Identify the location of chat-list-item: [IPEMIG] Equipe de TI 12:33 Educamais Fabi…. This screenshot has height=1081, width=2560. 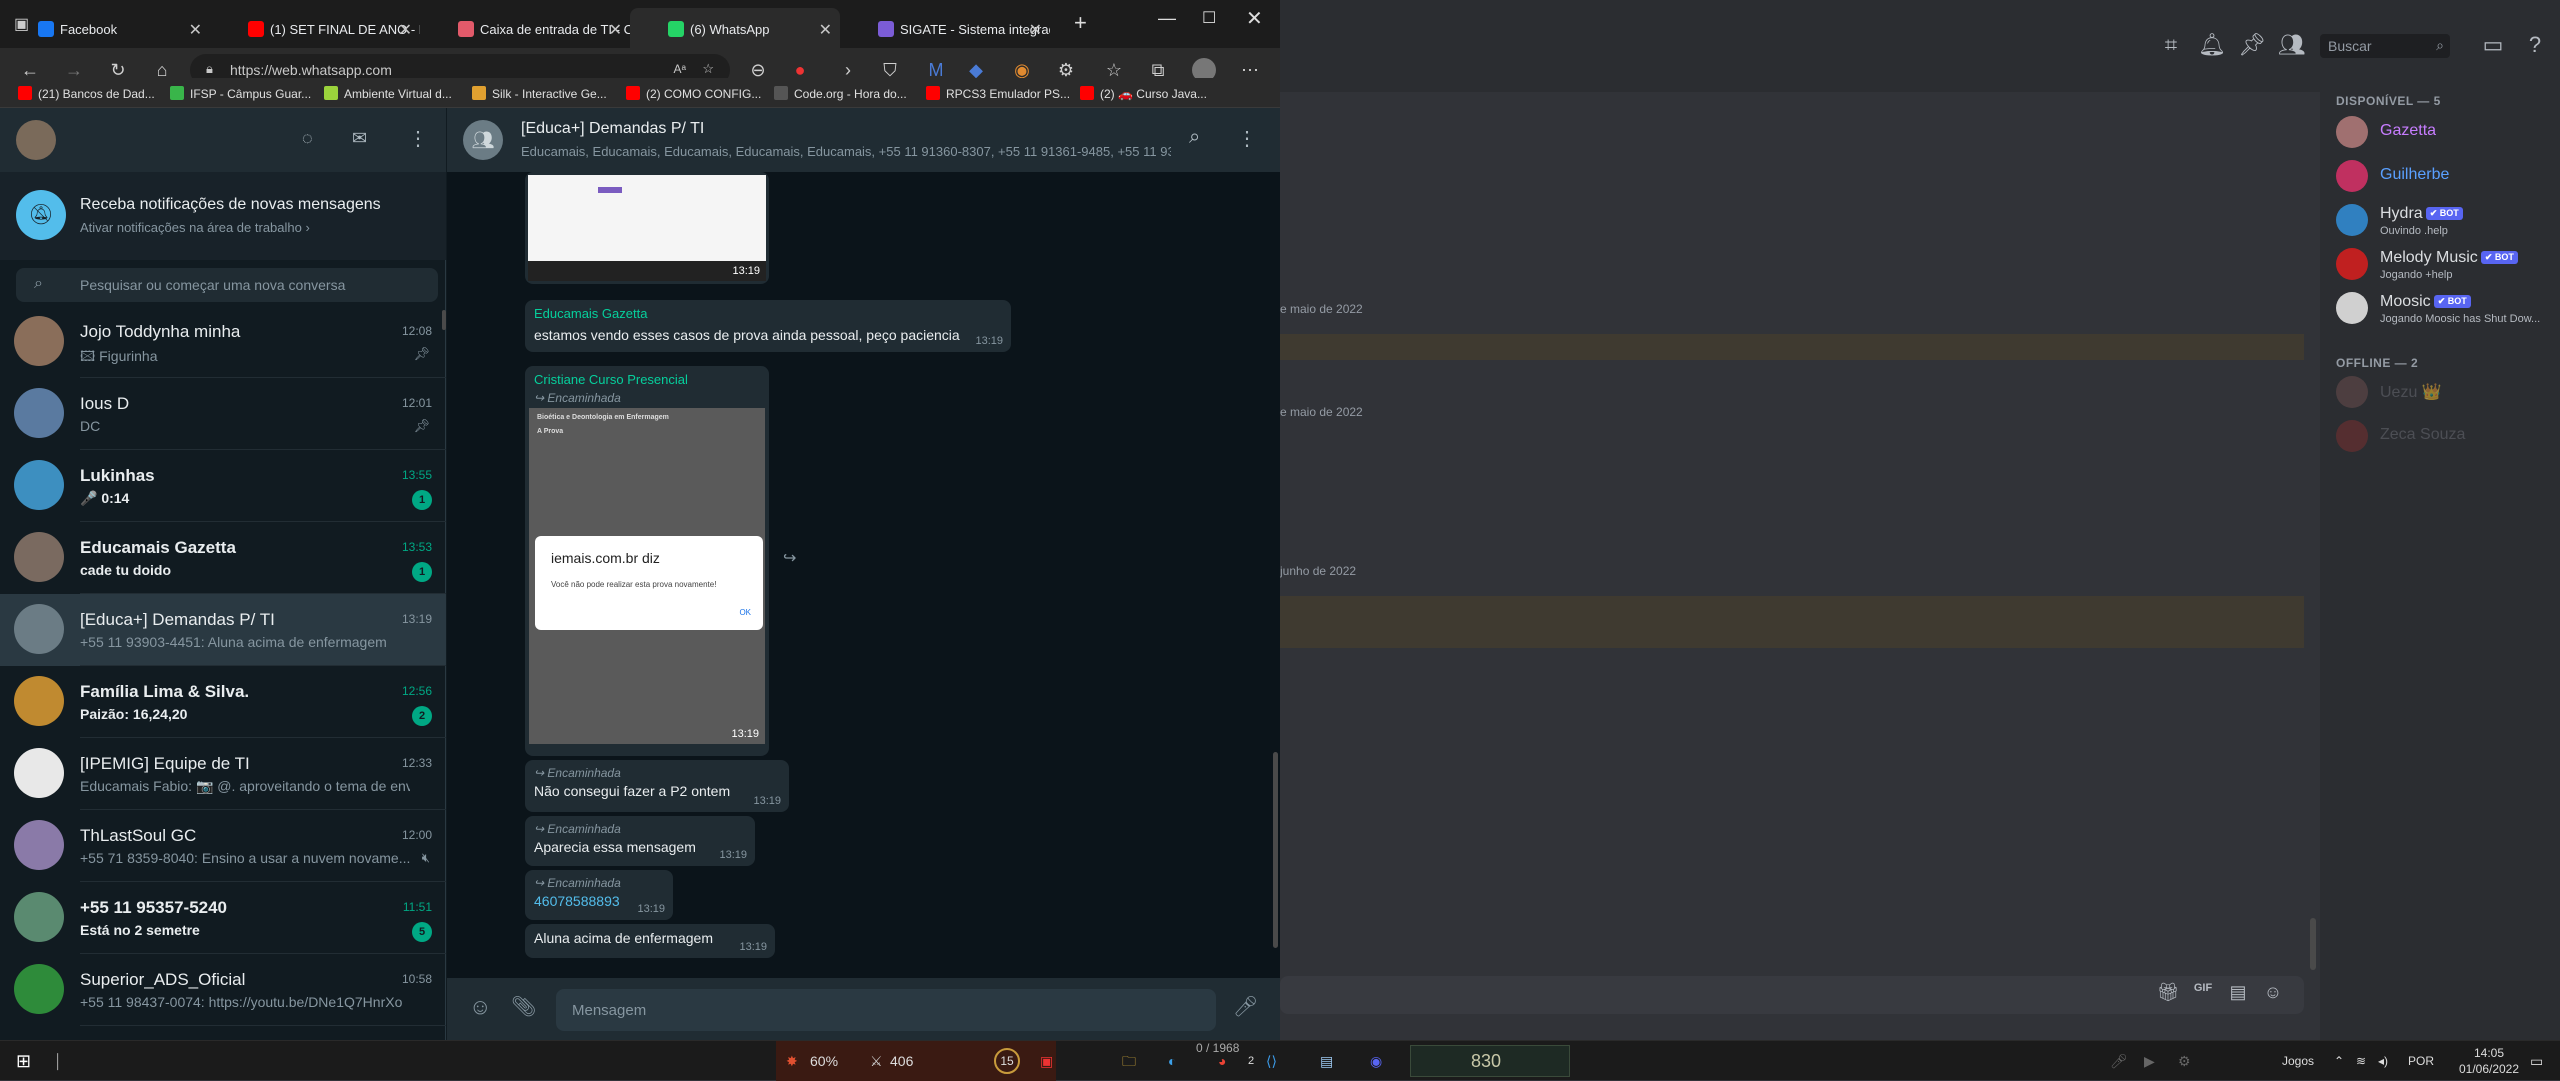
(223, 774).